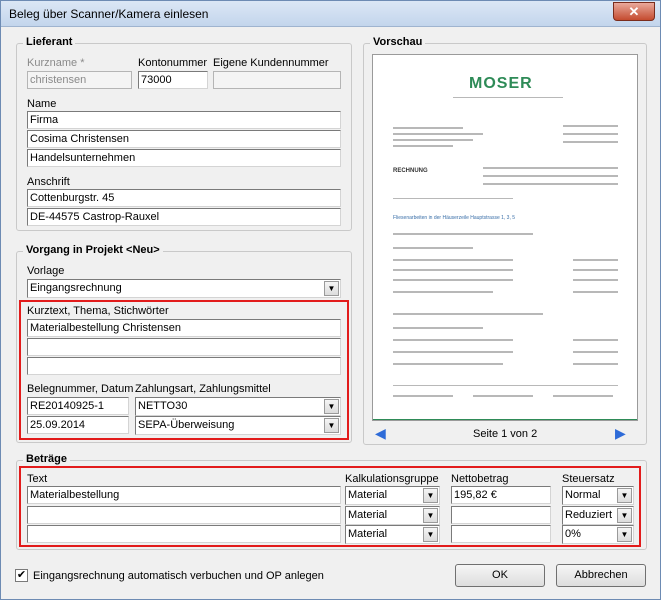 Image resolution: width=661 pixels, height=600 pixels. Describe the element at coordinates (76, 288) in the screenshot. I see `vorlage-value: Eingangsrechnung` at that location.